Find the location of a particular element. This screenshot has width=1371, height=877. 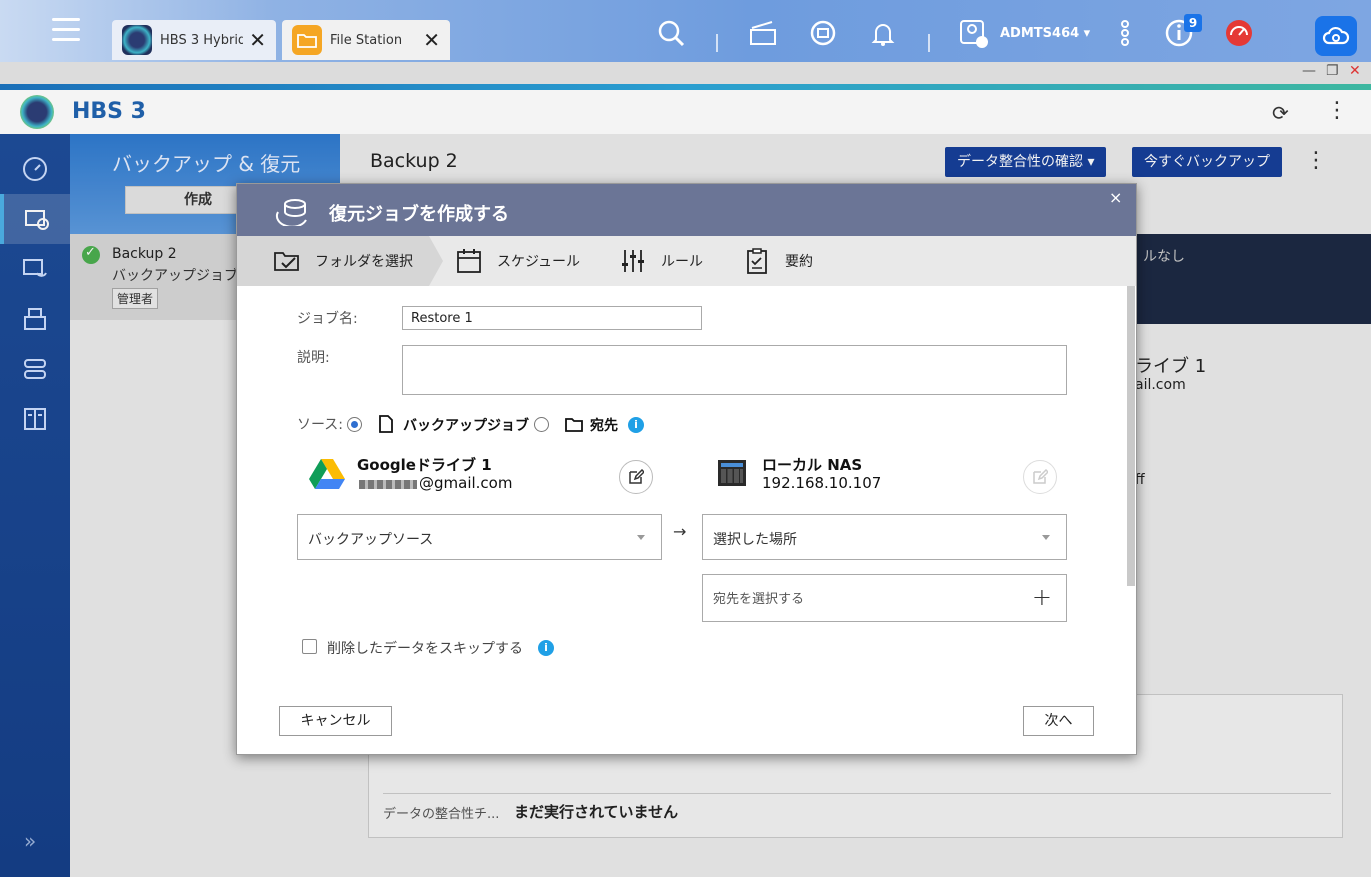

nas-icon is located at coordinates (732, 473).